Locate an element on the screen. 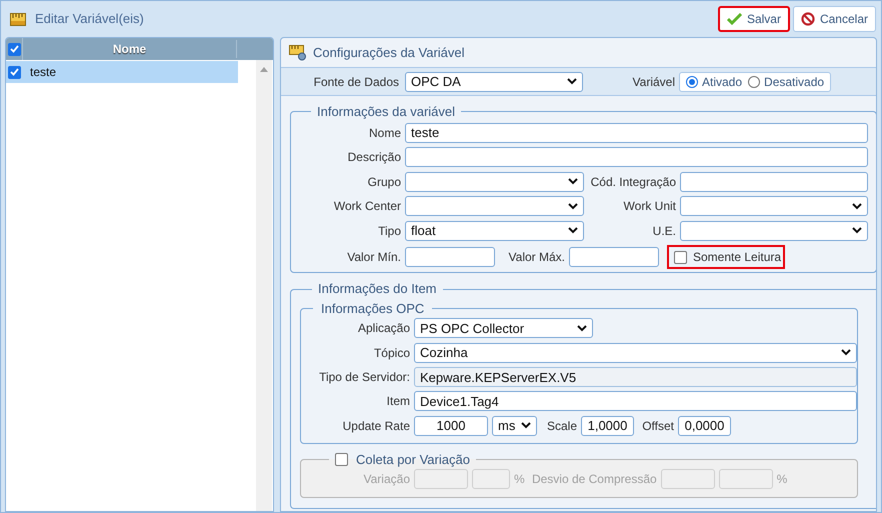 The width and height of the screenshot is (882, 513). checkbox-label: Somente Leitura is located at coordinates (737, 257).